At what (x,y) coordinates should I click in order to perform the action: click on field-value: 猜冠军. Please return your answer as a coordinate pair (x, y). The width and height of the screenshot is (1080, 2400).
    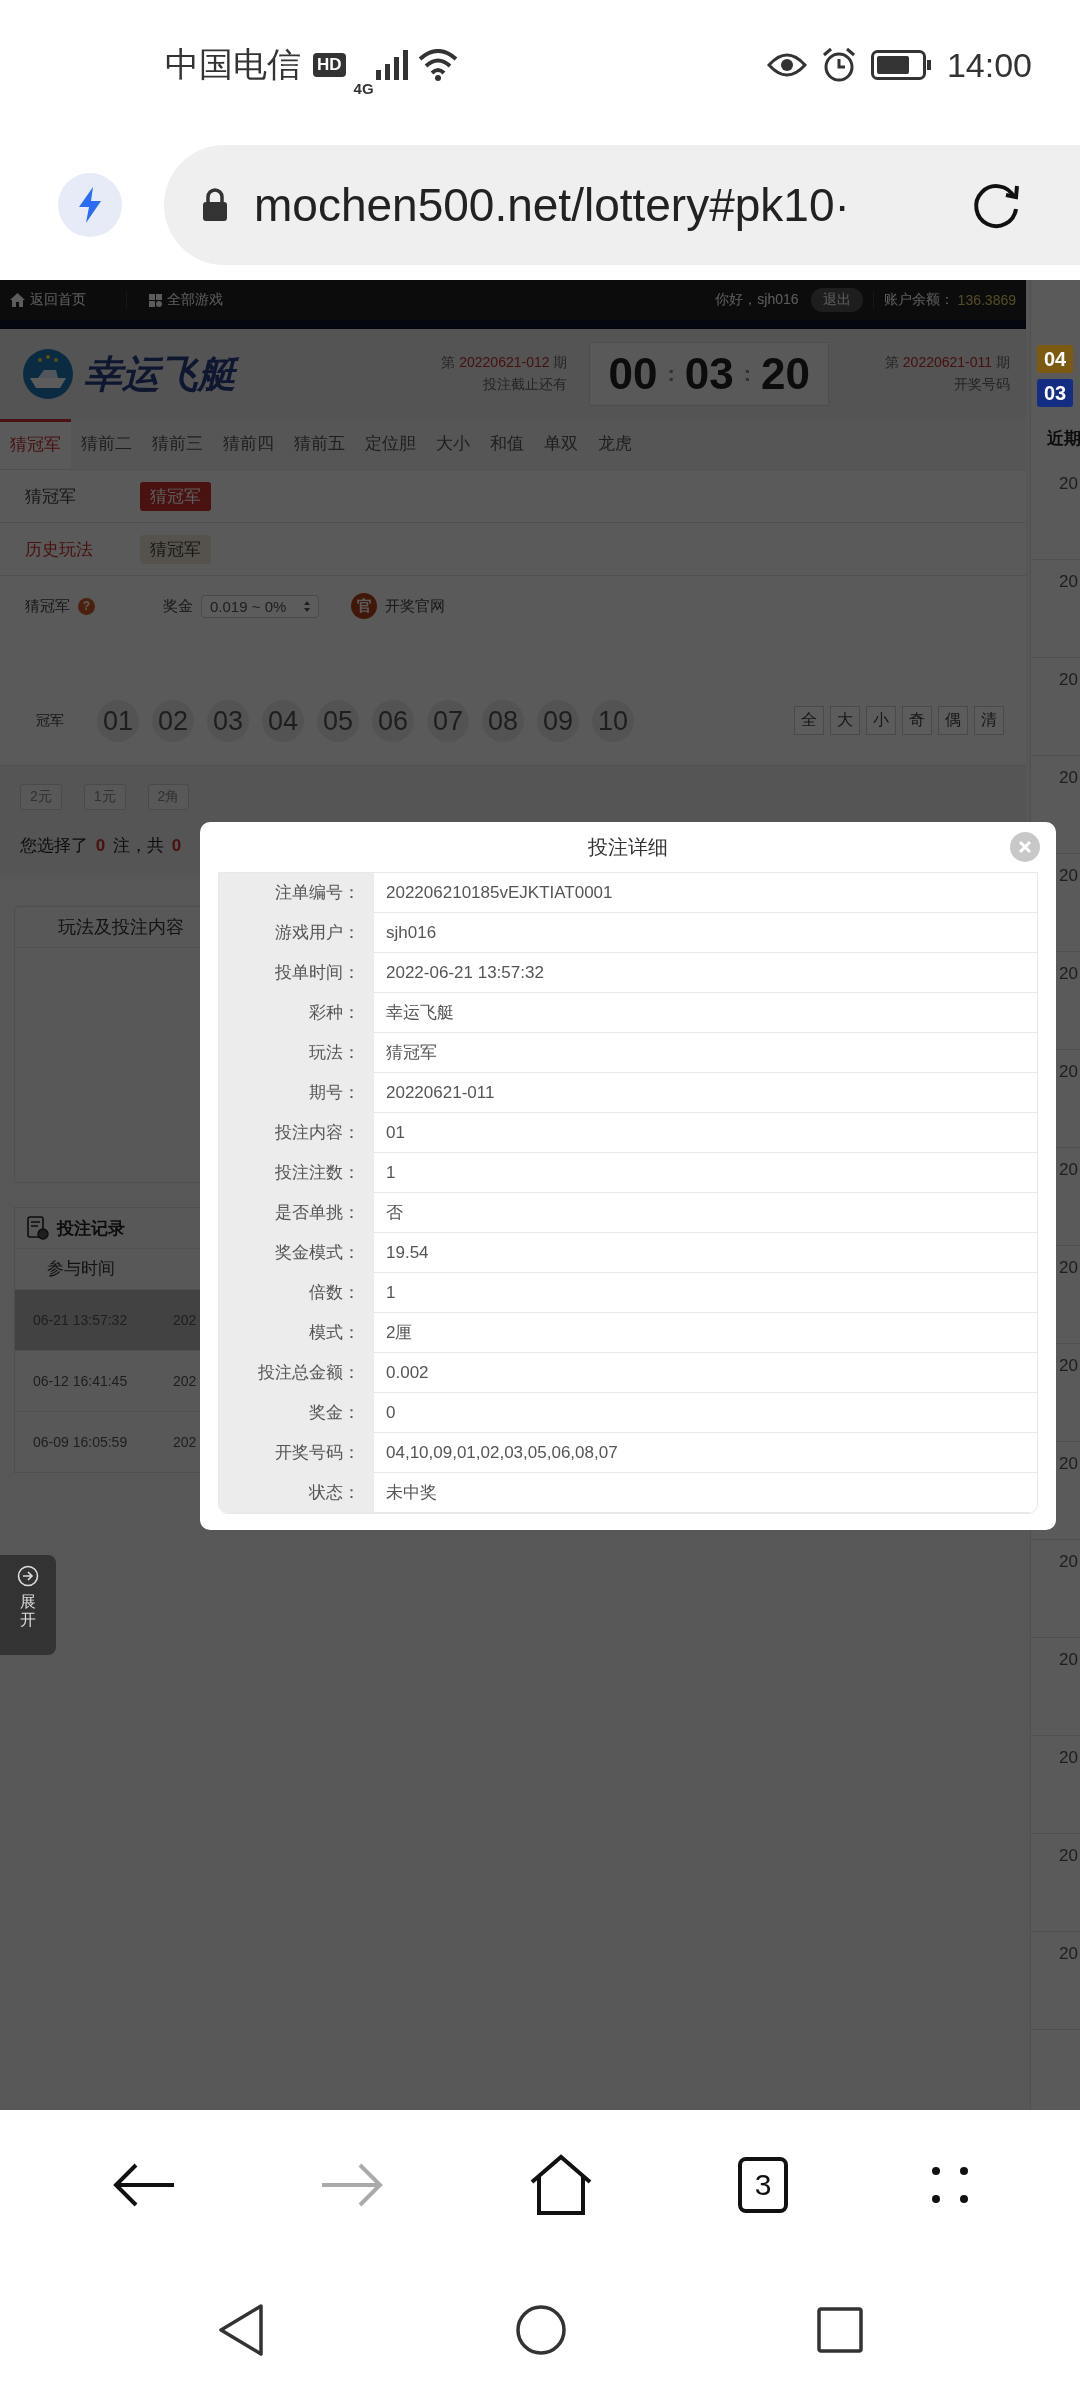
    Looking at the image, I should click on (705, 1053).